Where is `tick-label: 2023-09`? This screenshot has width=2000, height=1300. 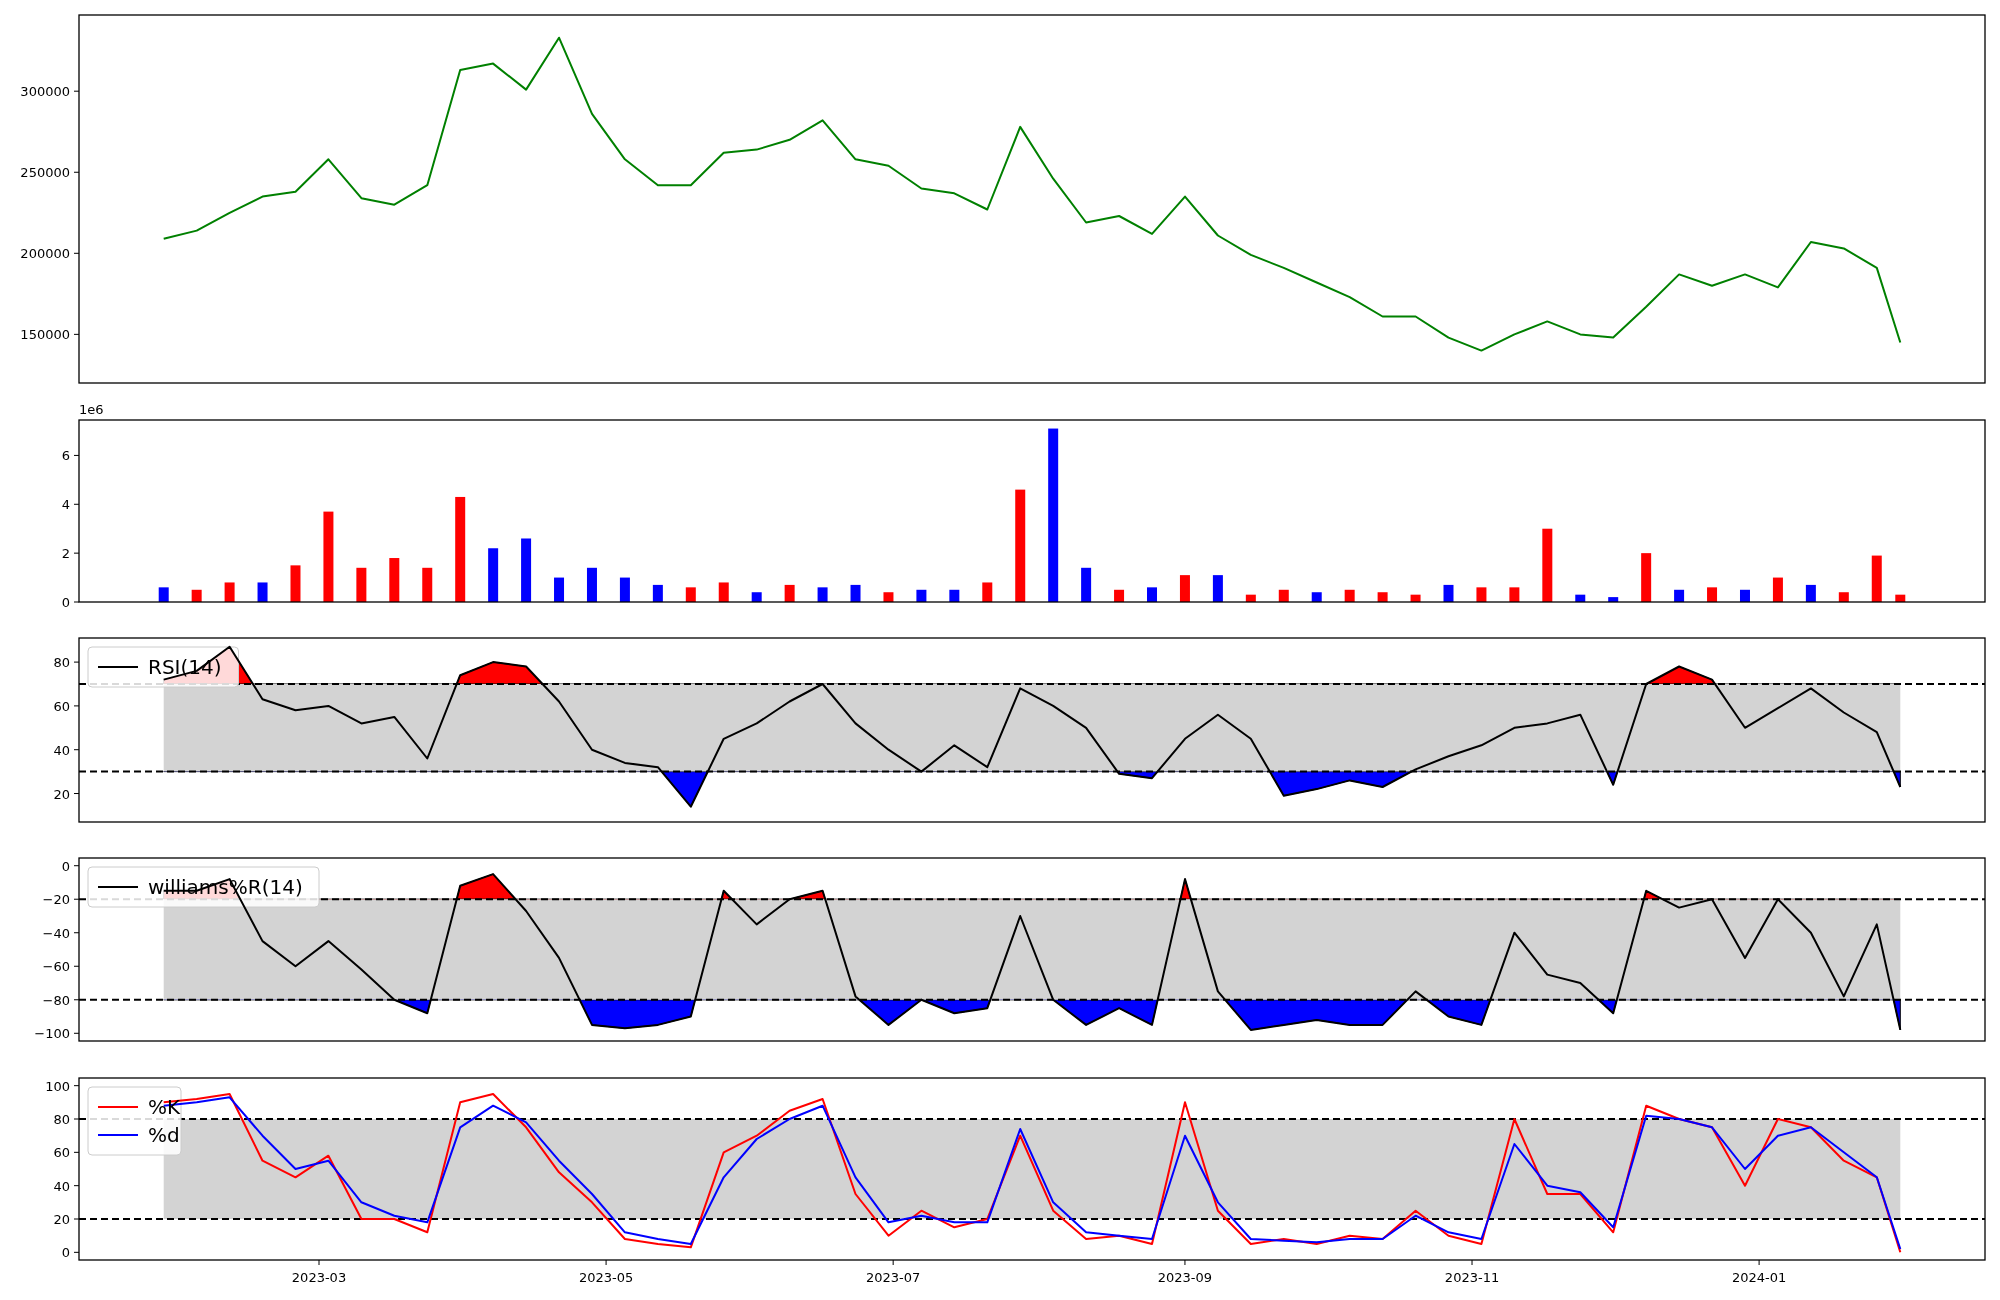
tick-label: 2023-09 is located at coordinates (1185, 1277).